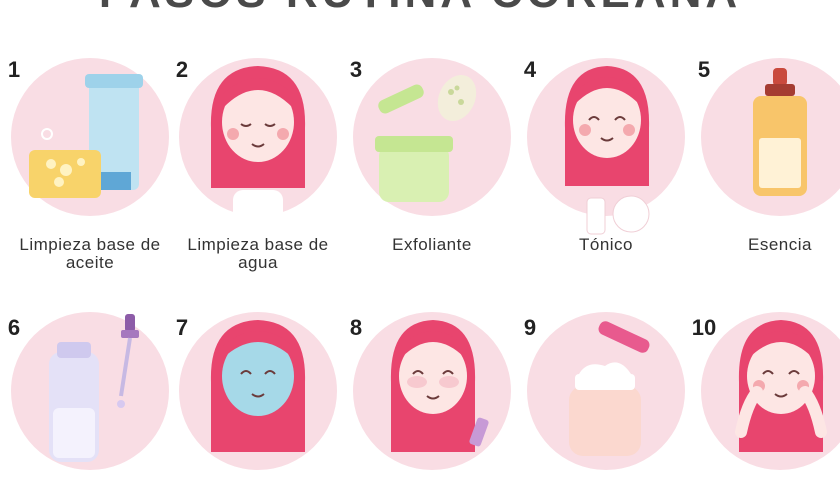  Describe the element at coordinates (704, 328) in the screenshot. I see `step-number: 10` at that location.